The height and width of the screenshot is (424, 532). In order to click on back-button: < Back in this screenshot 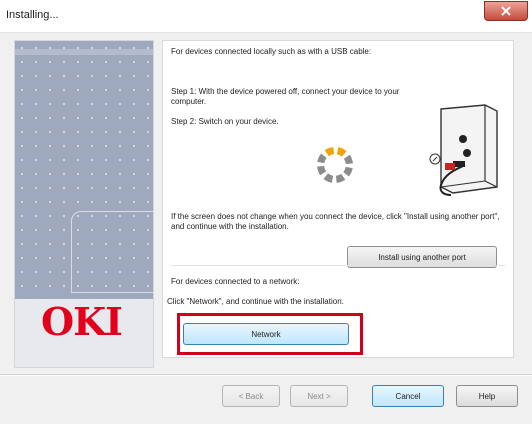, I will do `click(251, 396)`.